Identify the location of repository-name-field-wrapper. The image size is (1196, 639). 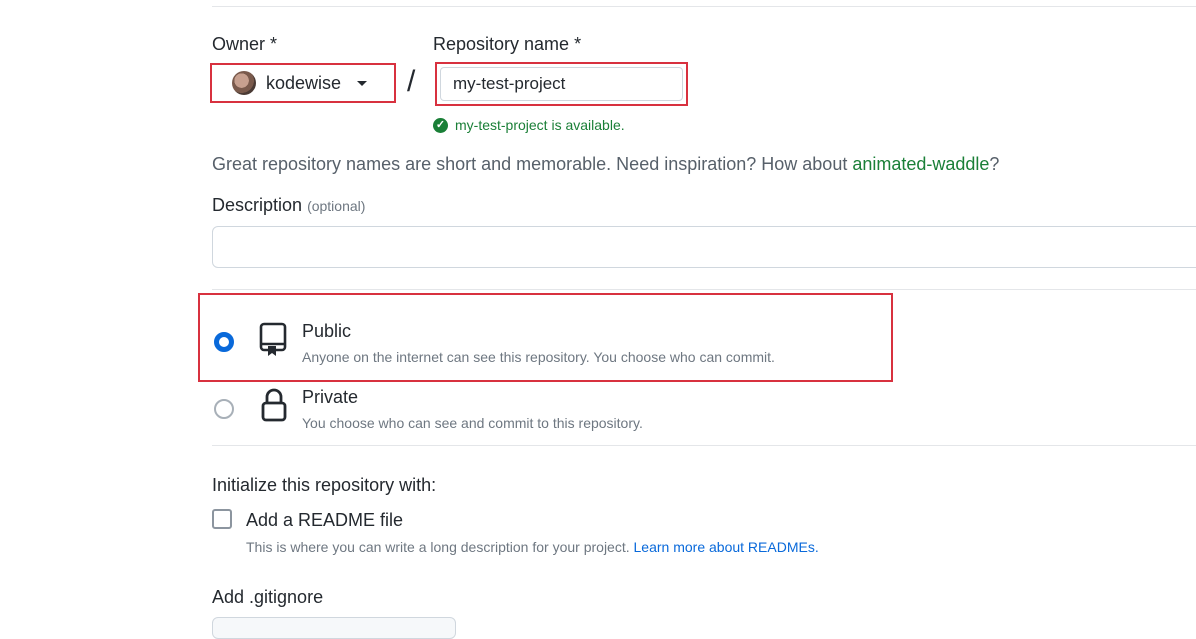
(561, 84).